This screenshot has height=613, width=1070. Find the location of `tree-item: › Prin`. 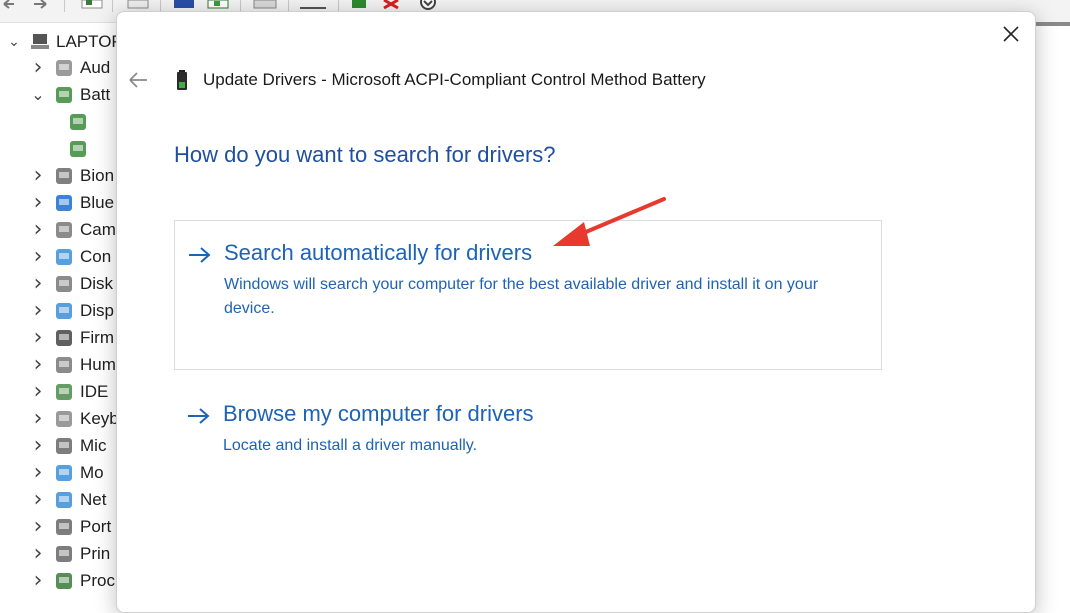

tree-item: › Prin is located at coordinates (69, 553).